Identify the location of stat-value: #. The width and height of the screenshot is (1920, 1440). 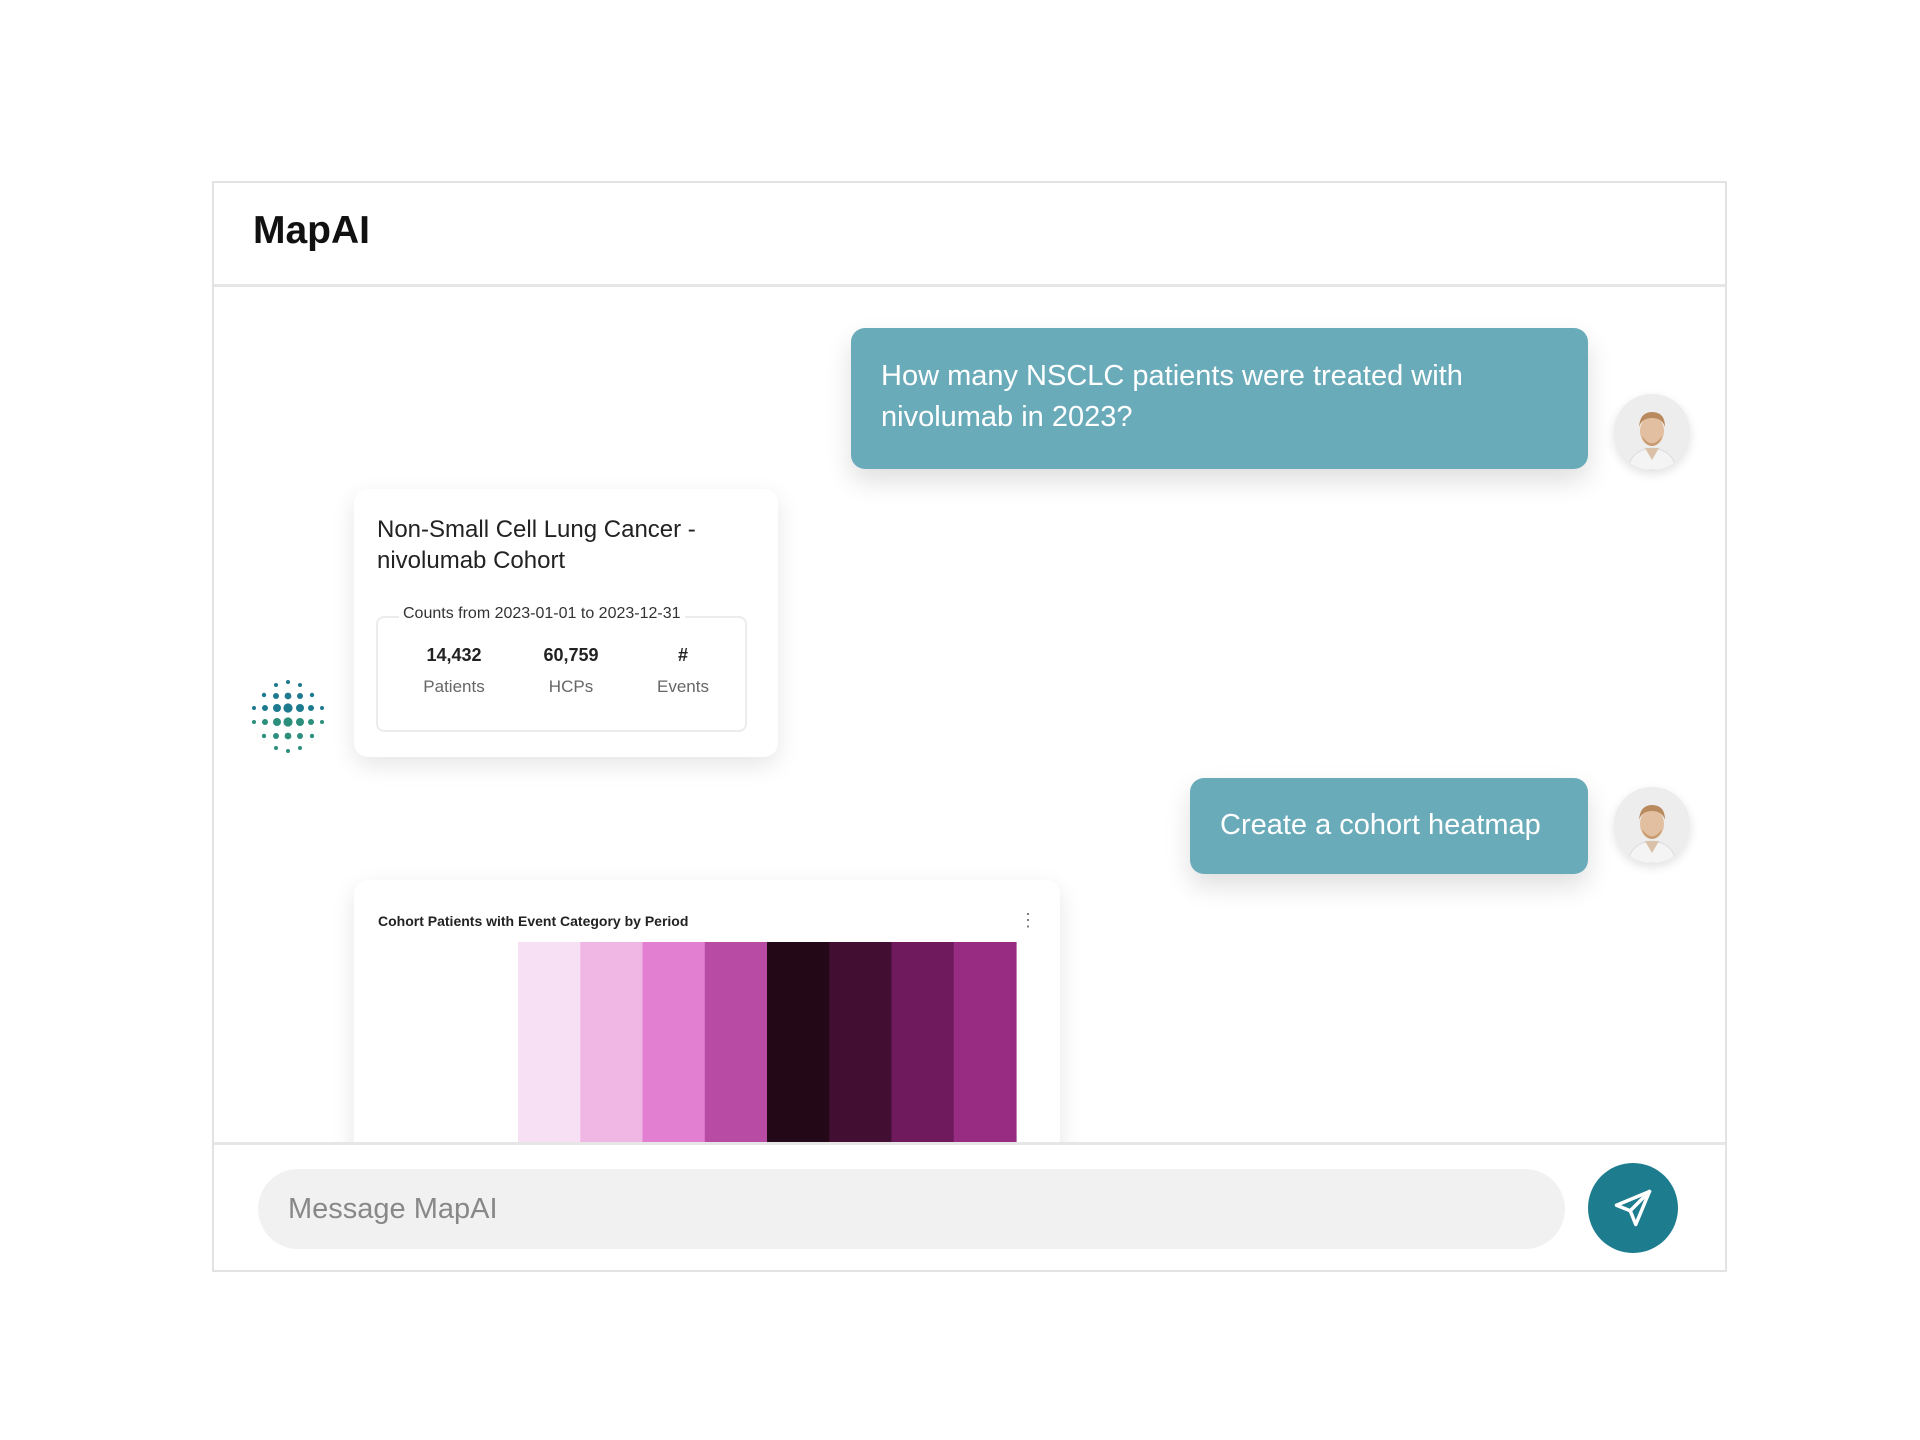
(682, 655).